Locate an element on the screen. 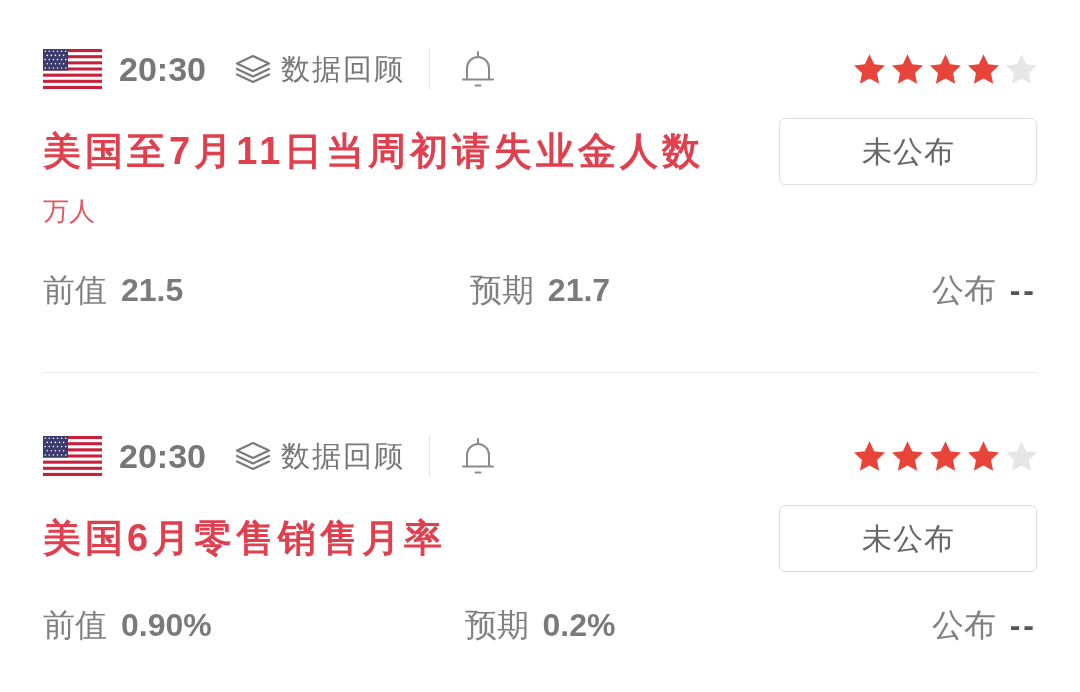  event-title: 美国6月零售销售月率 is located at coordinates (245, 538).